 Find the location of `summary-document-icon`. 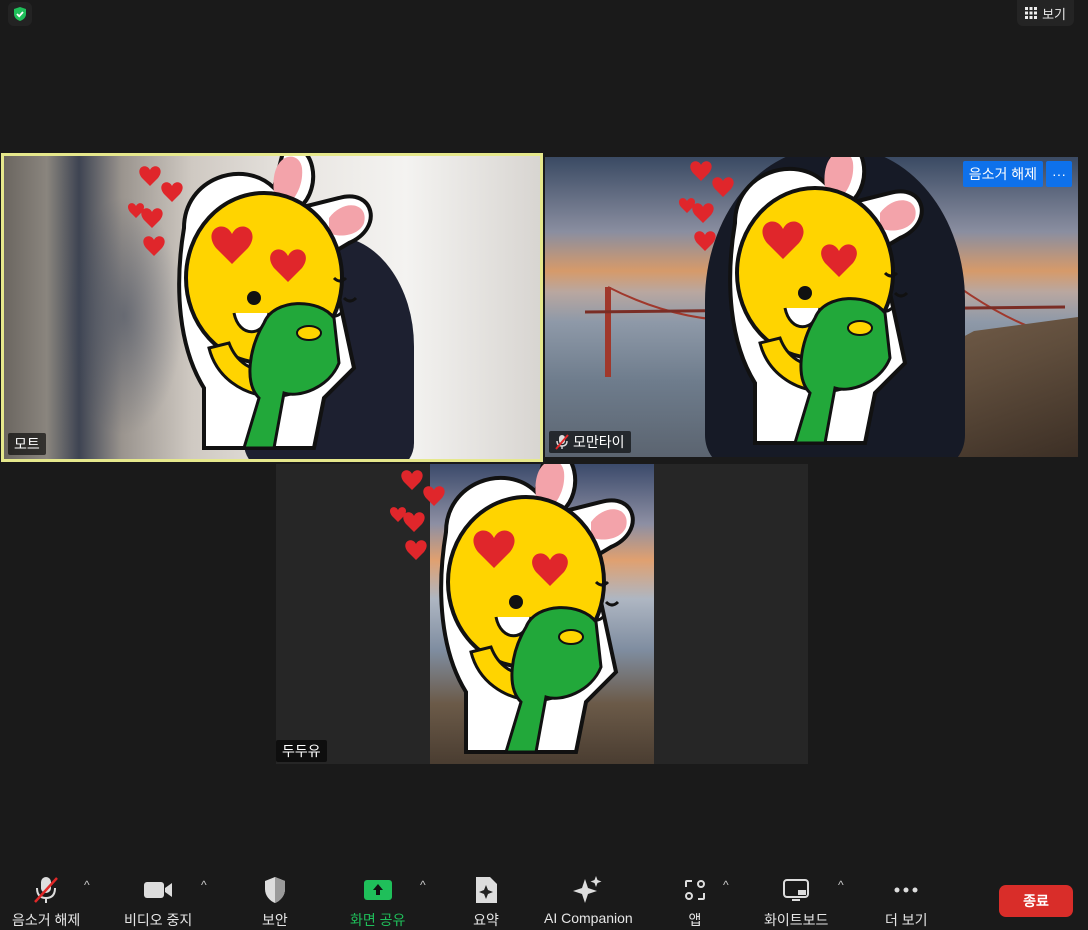

summary-document-icon is located at coordinates (486, 890).